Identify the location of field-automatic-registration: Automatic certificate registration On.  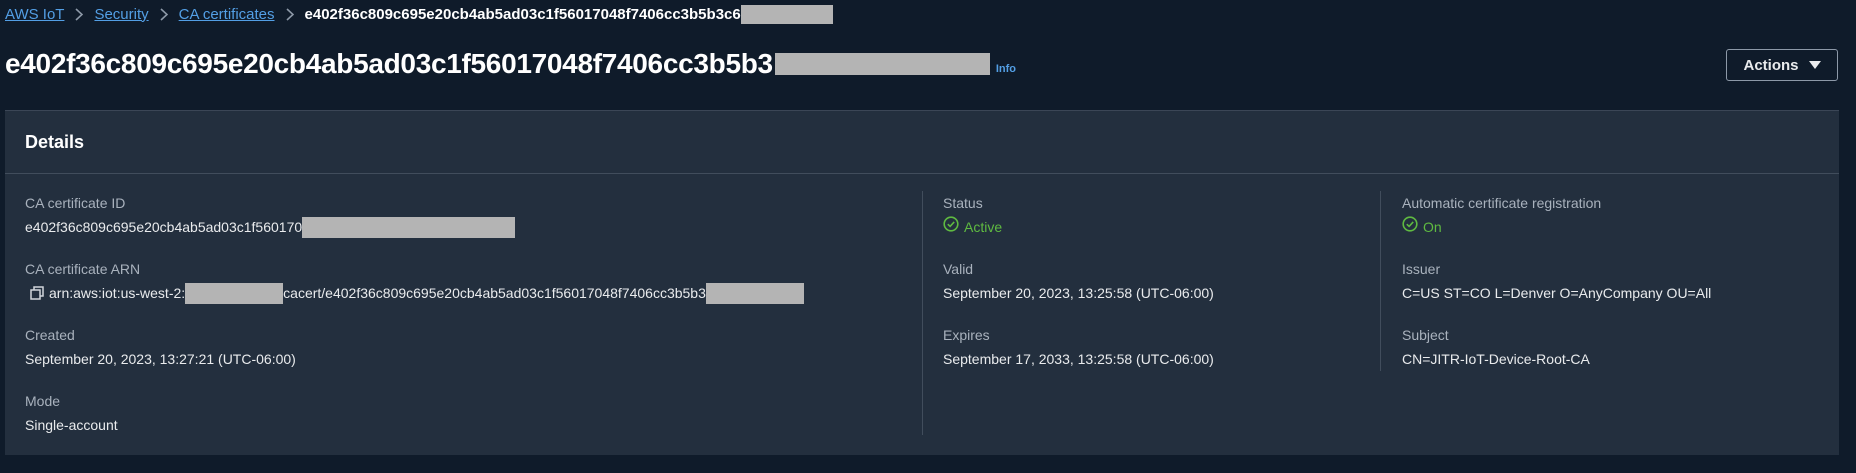
(1612, 226).